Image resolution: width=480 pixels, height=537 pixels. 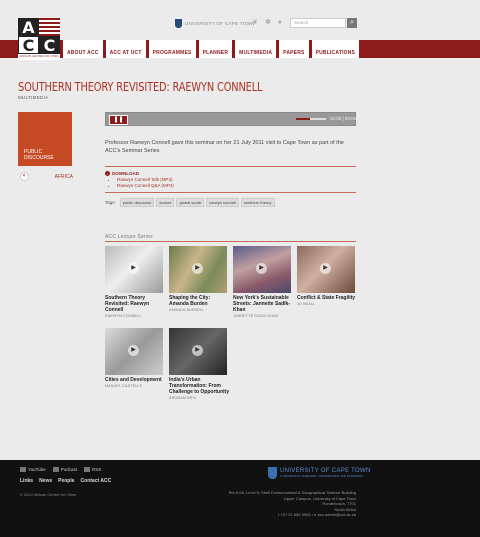 I want to click on nav-programmes: PROGRAMMES, so click(x=171, y=49).